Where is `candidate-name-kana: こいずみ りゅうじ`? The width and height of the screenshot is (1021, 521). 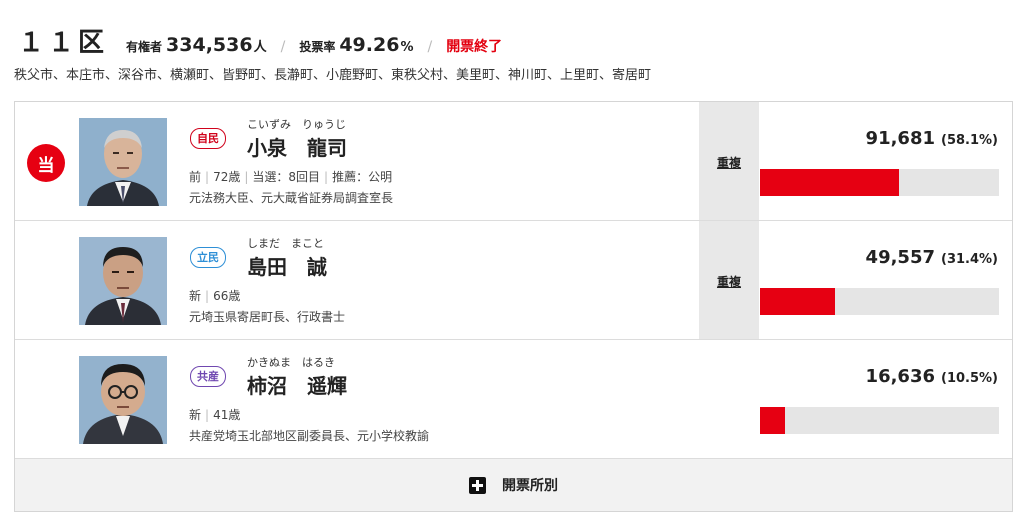 candidate-name-kana: こいずみ りゅうじ is located at coordinates (296, 124).